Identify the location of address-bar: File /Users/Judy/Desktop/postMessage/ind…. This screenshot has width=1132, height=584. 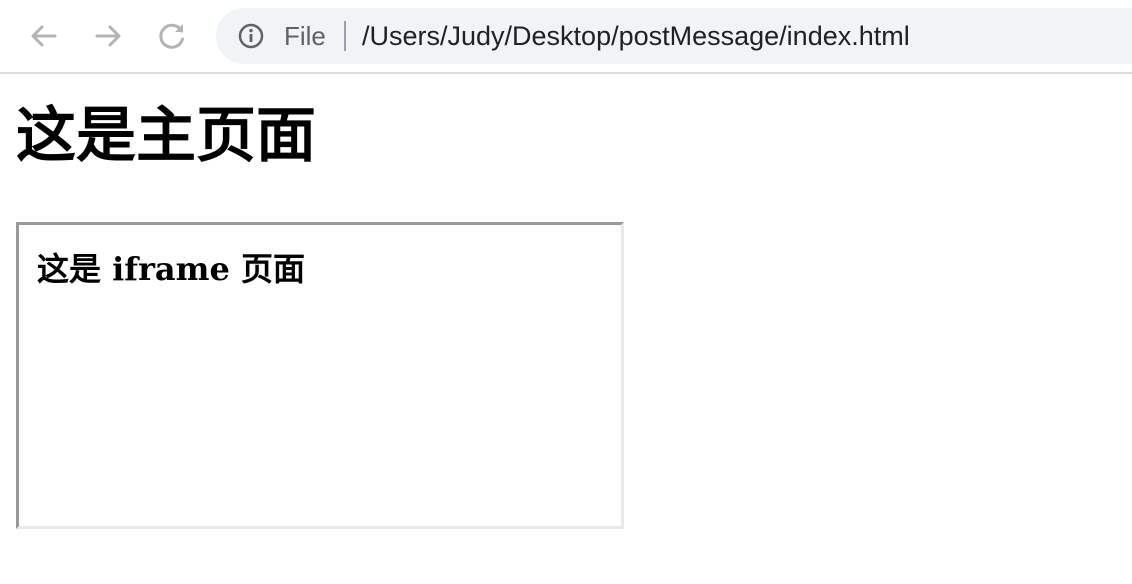
(674, 36).